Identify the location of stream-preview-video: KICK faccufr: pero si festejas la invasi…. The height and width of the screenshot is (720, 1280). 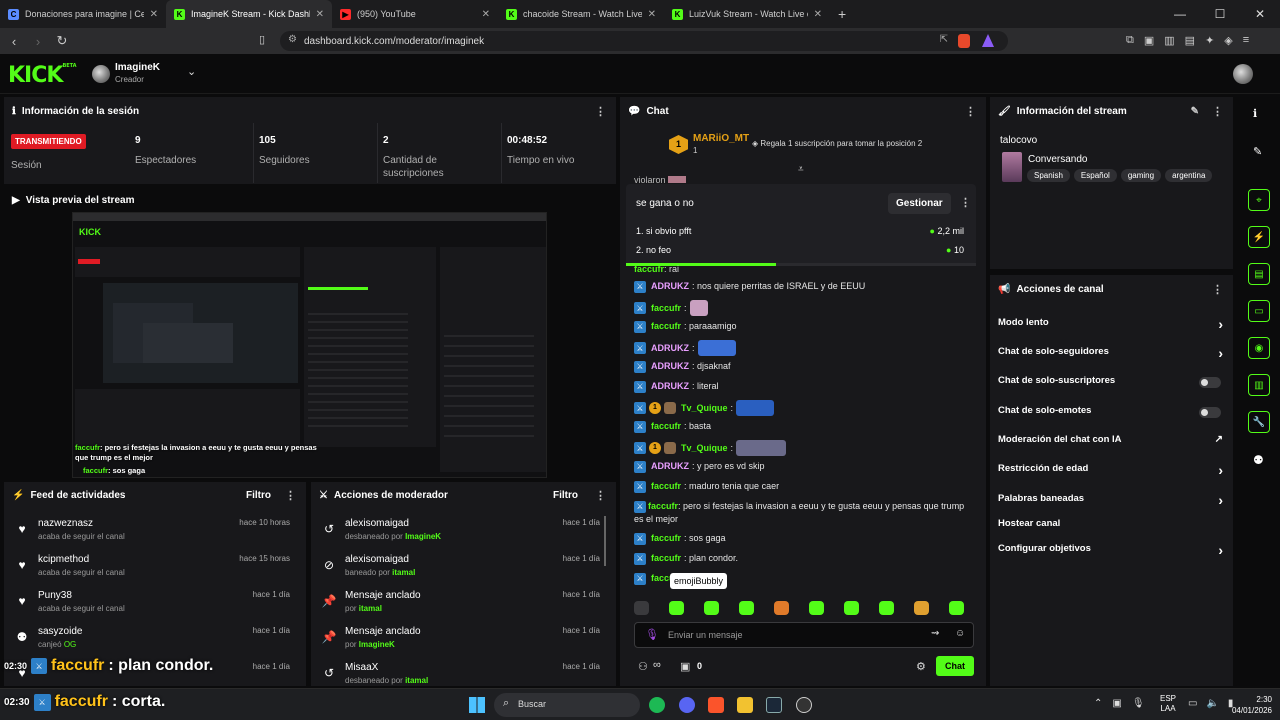
(309, 345).